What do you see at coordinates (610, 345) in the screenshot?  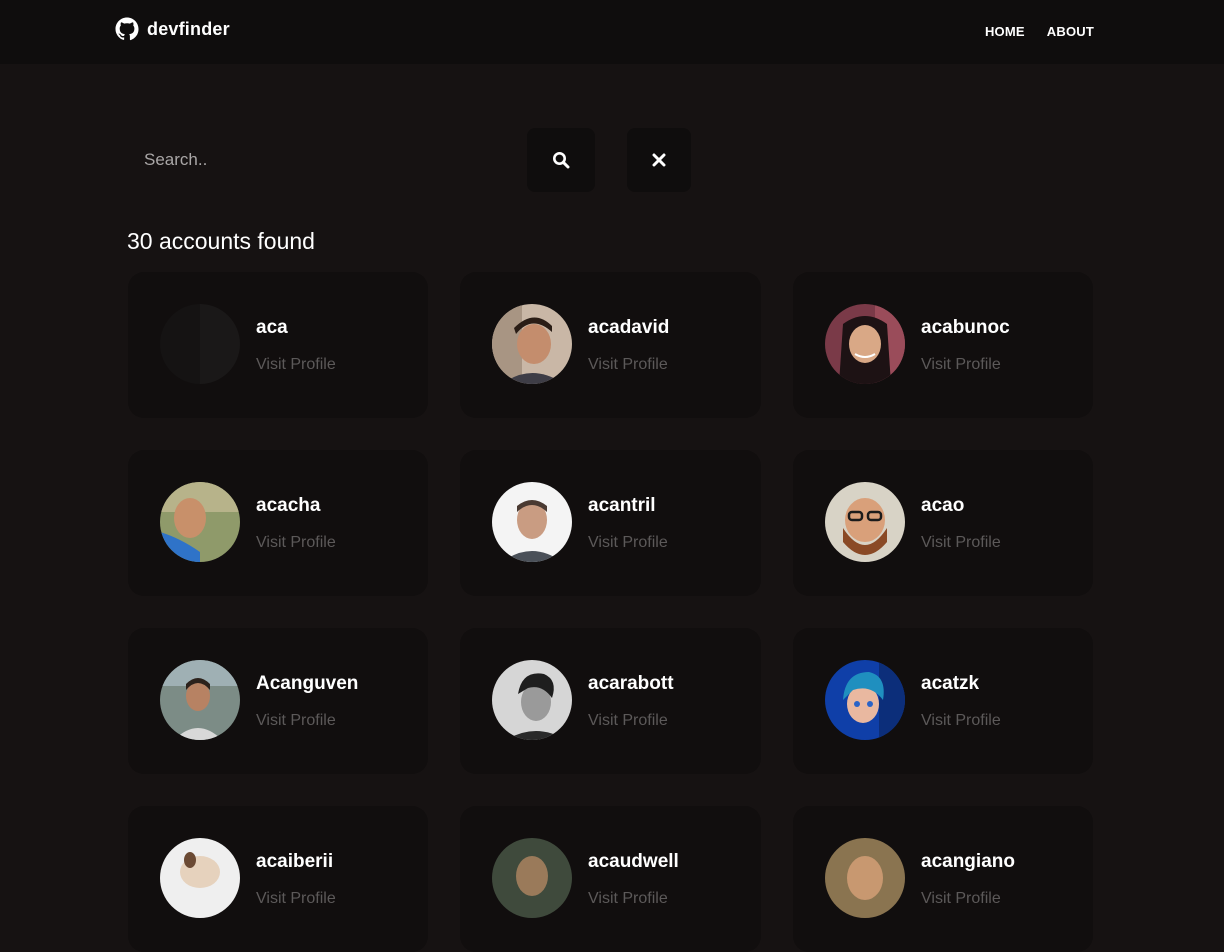 I see `user-card: acadavid Visit Profile` at bounding box center [610, 345].